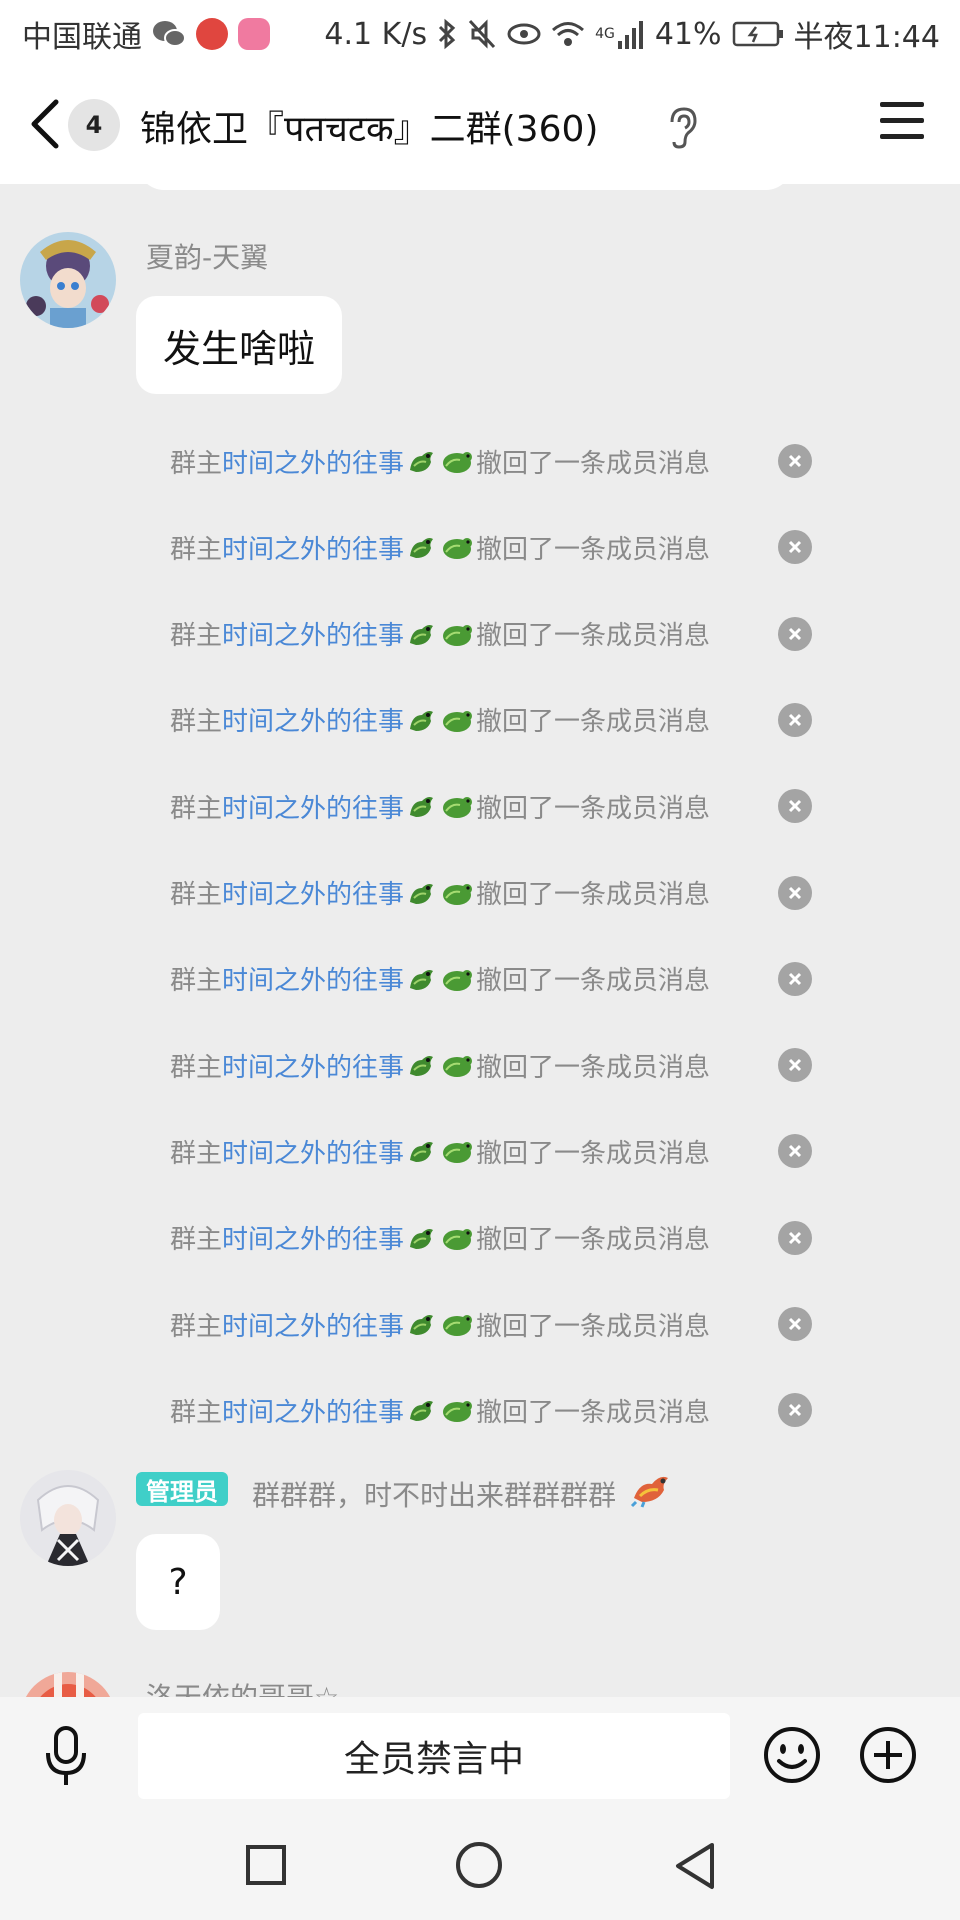 The width and height of the screenshot is (960, 1920). I want to click on system-nav-bar, so click(480, 1867).